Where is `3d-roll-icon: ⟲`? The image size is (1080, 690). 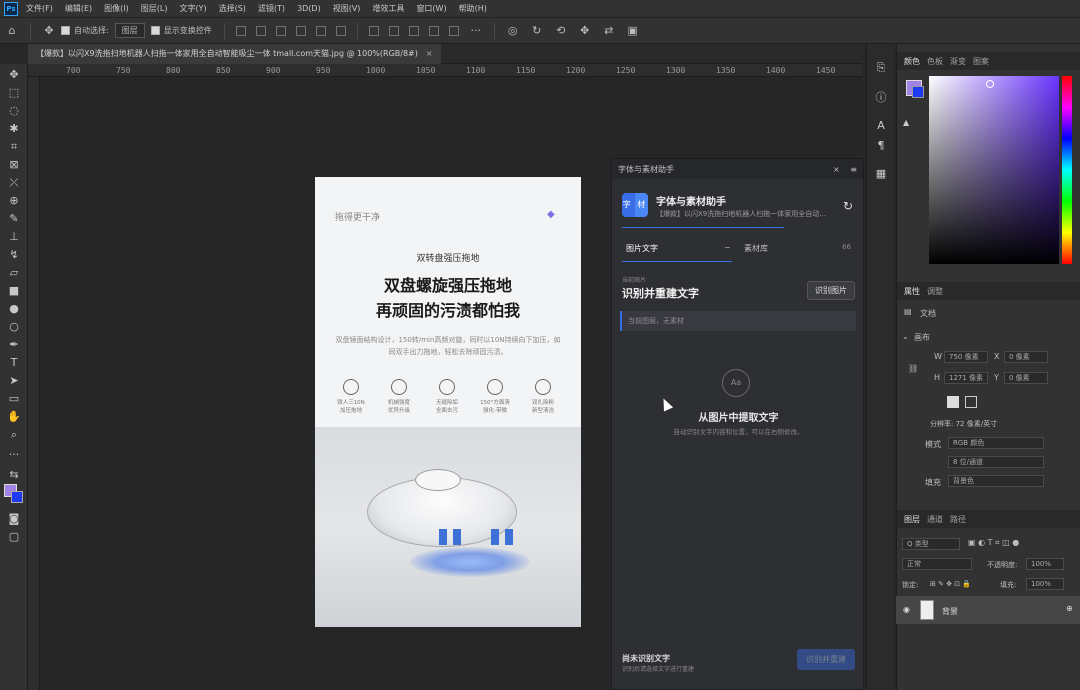 3d-roll-icon: ⟲ is located at coordinates (561, 31).